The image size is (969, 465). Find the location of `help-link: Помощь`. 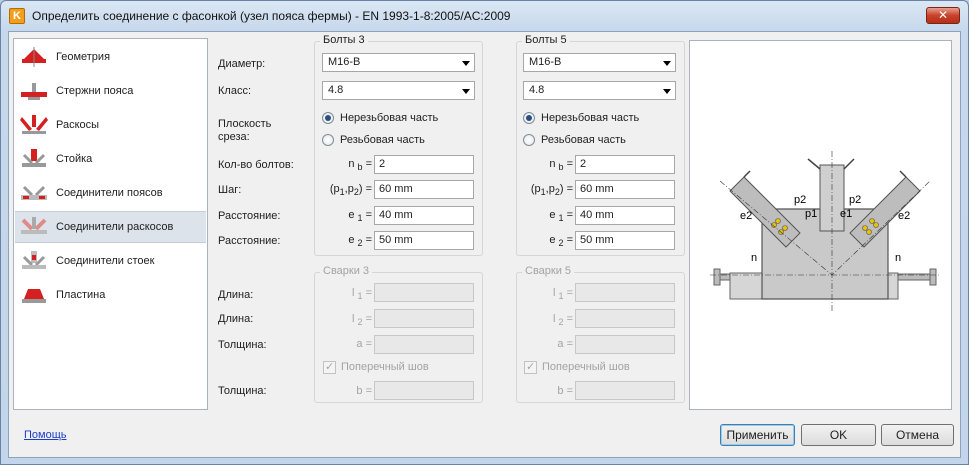

help-link: Помощь is located at coordinates (45, 435).